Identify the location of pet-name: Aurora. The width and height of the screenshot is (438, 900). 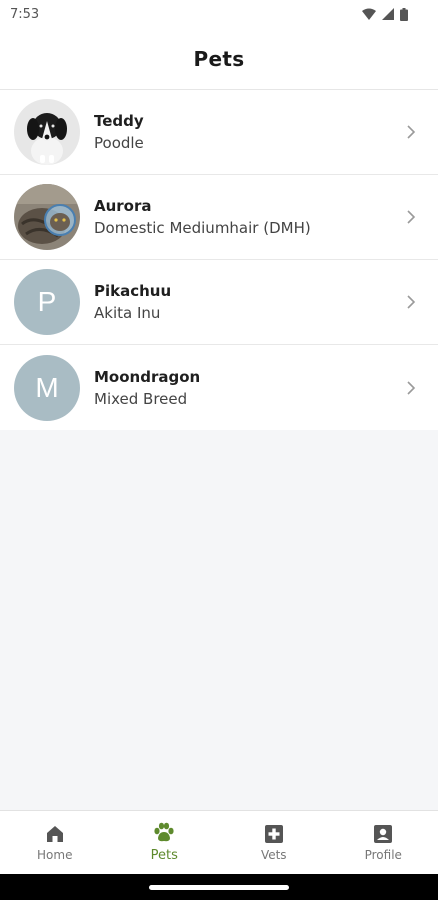
(123, 206).